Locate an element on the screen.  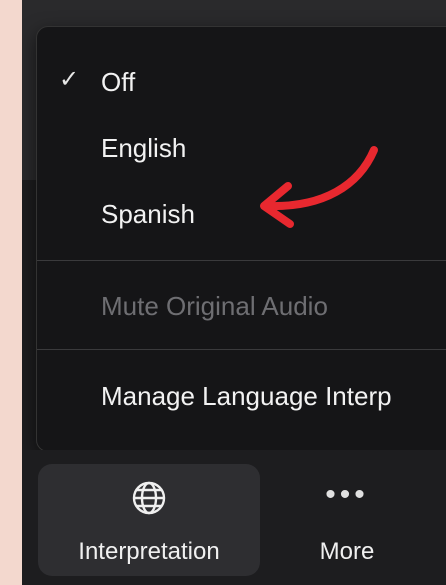
menu-item-mute-original-audio: Mute Original Audio is located at coordinates (241, 305).